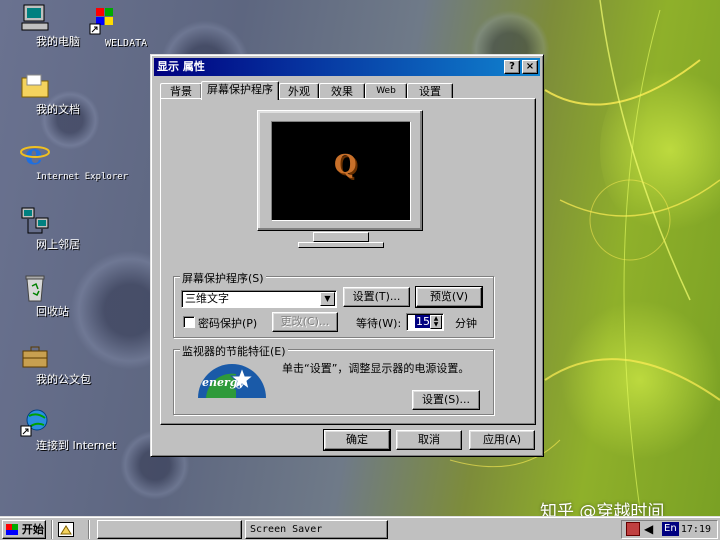 This screenshot has width=720, height=540. Describe the element at coordinates (512, 67) in the screenshot. I see `help-button: ?` at that location.